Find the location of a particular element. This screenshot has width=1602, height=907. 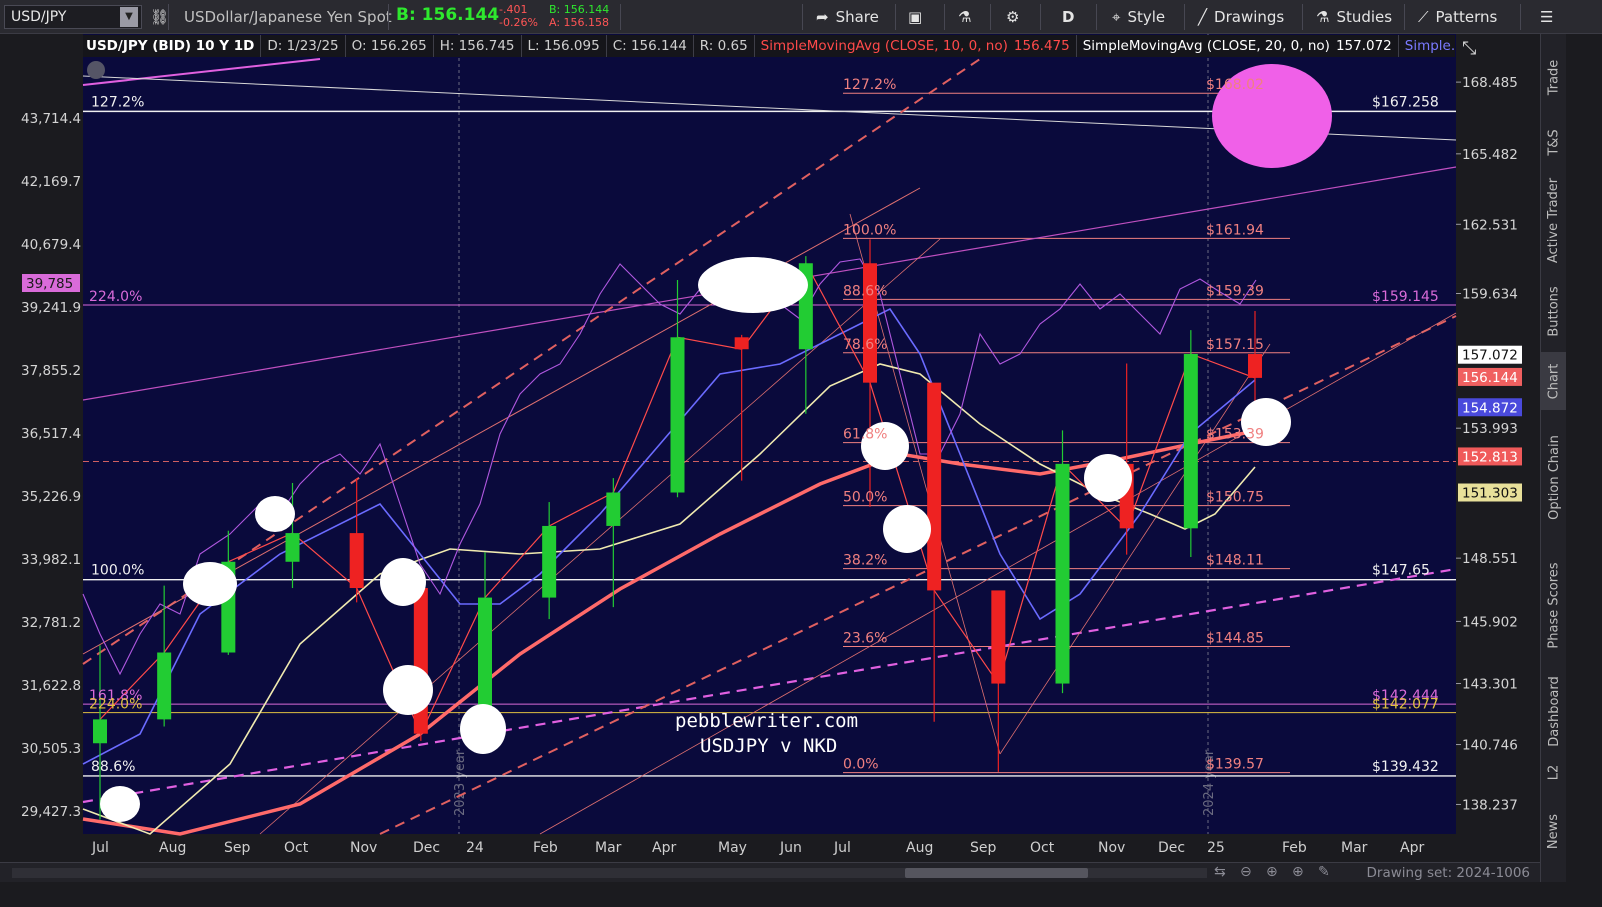

tab-chart: Chart is located at coordinates (1554, 381).